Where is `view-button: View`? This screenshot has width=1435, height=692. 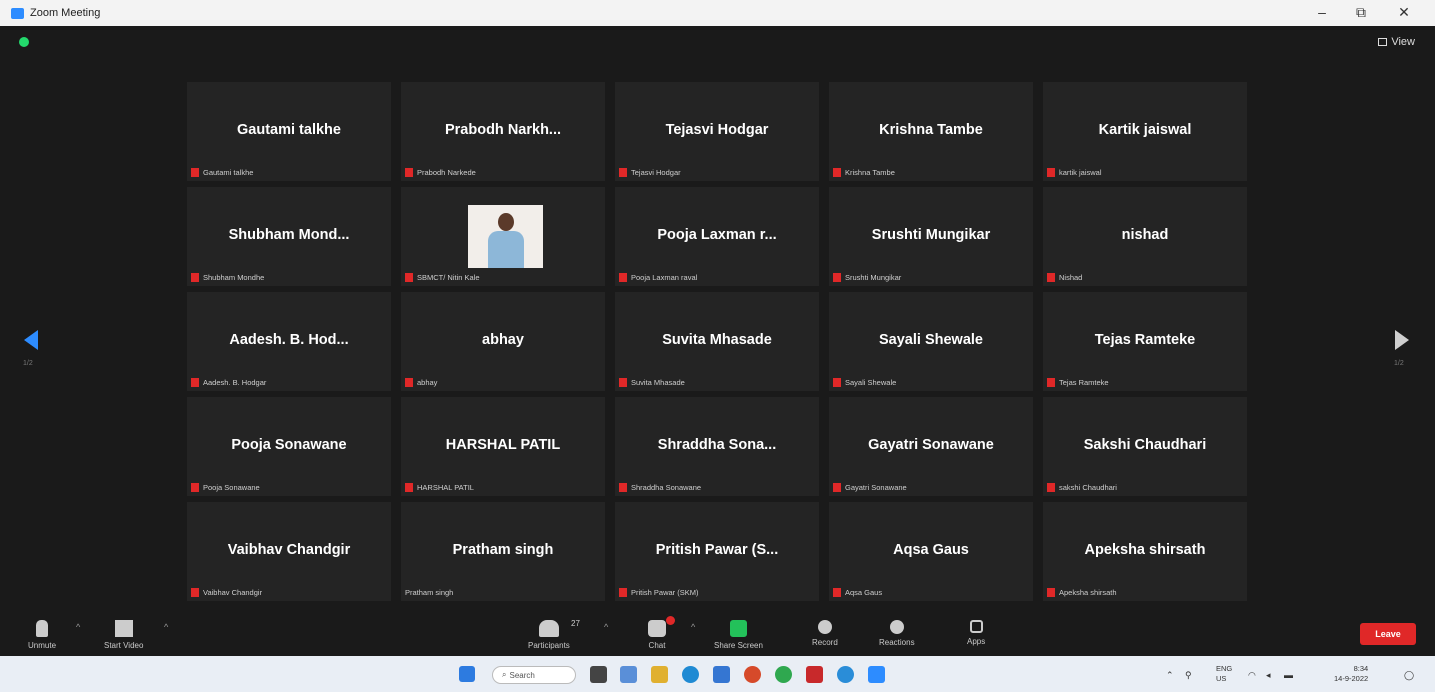 view-button: View is located at coordinates (1396, 42).